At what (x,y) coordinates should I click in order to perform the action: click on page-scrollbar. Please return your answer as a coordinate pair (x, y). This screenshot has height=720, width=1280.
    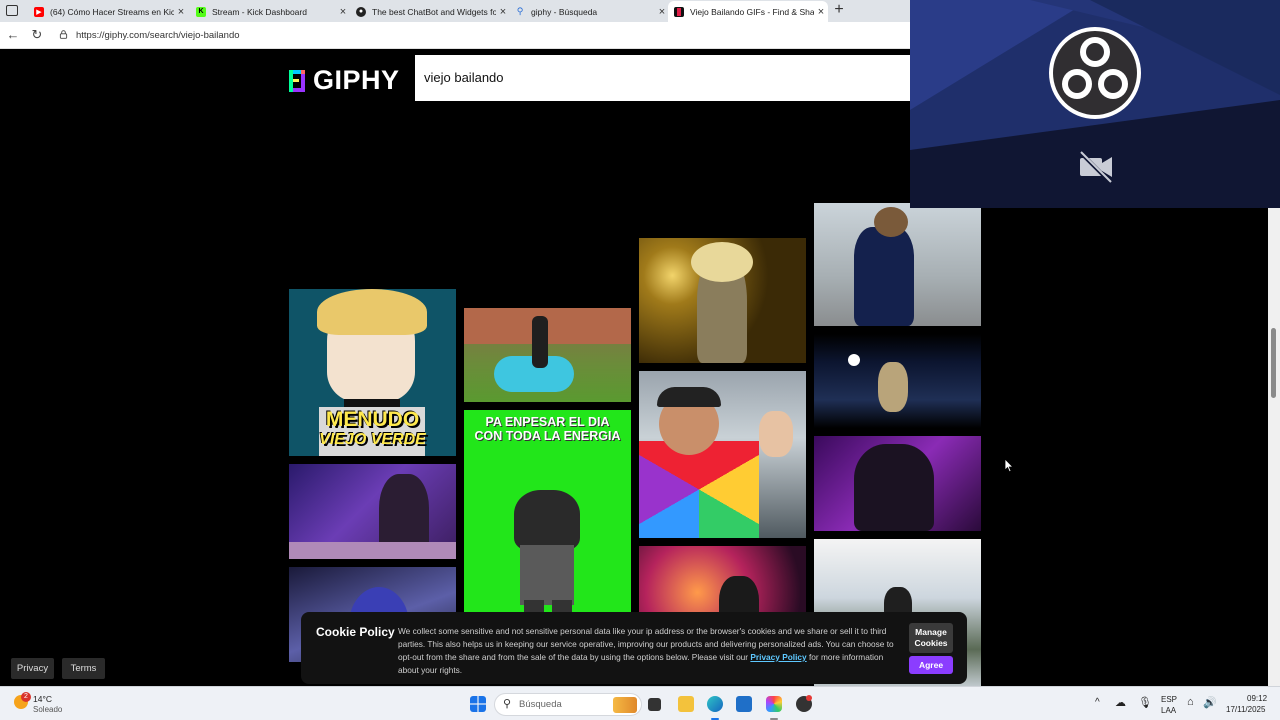
    Looking at the image, I should click on (1274, 447).